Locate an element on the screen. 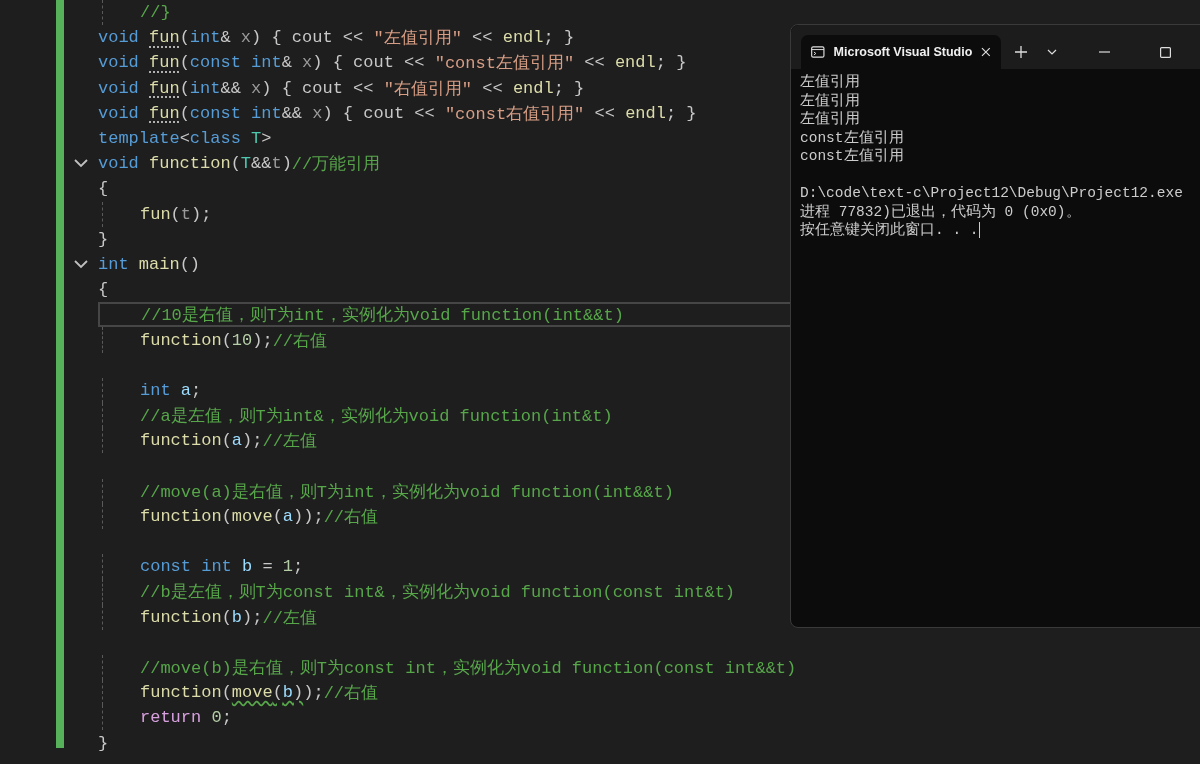  code-line: void fun(const int&& x) { cout << "const右值引用" << endl; } is located at coordinates (397, 114).